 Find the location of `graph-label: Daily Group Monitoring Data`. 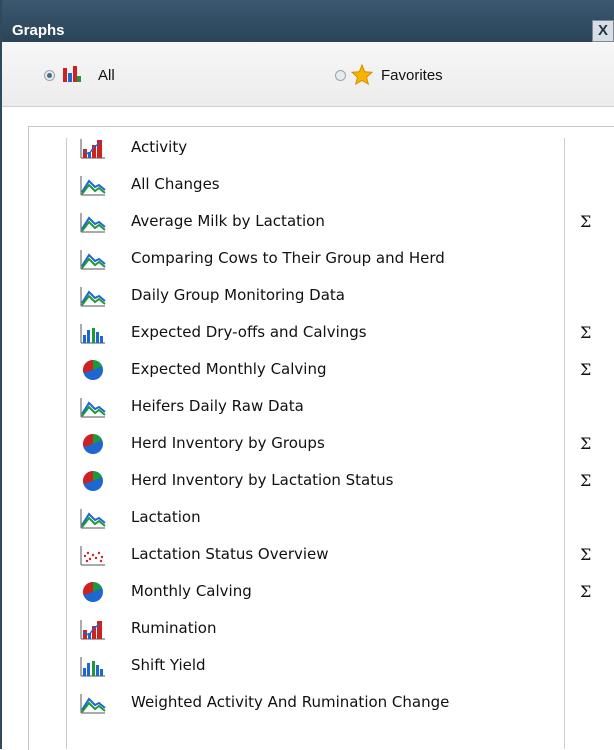

graph-label: Daily Group Monitoring Data is located at coordinates (238, 295).